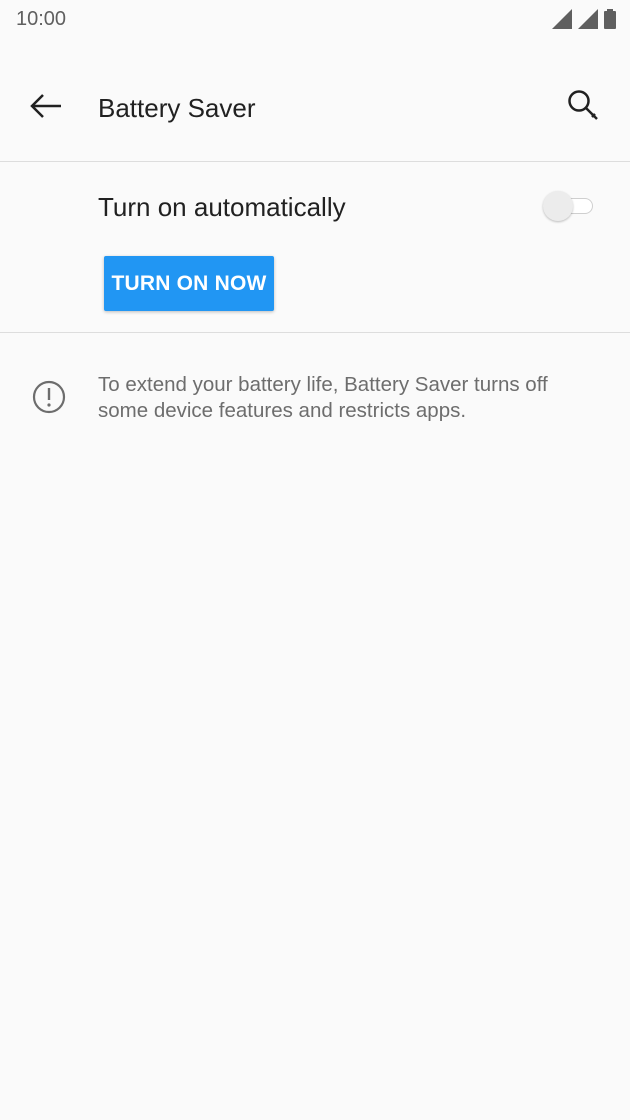  Describe the element at coordinates (41, 19) in the screenshot. I see `status-time: 10:00` at that location.